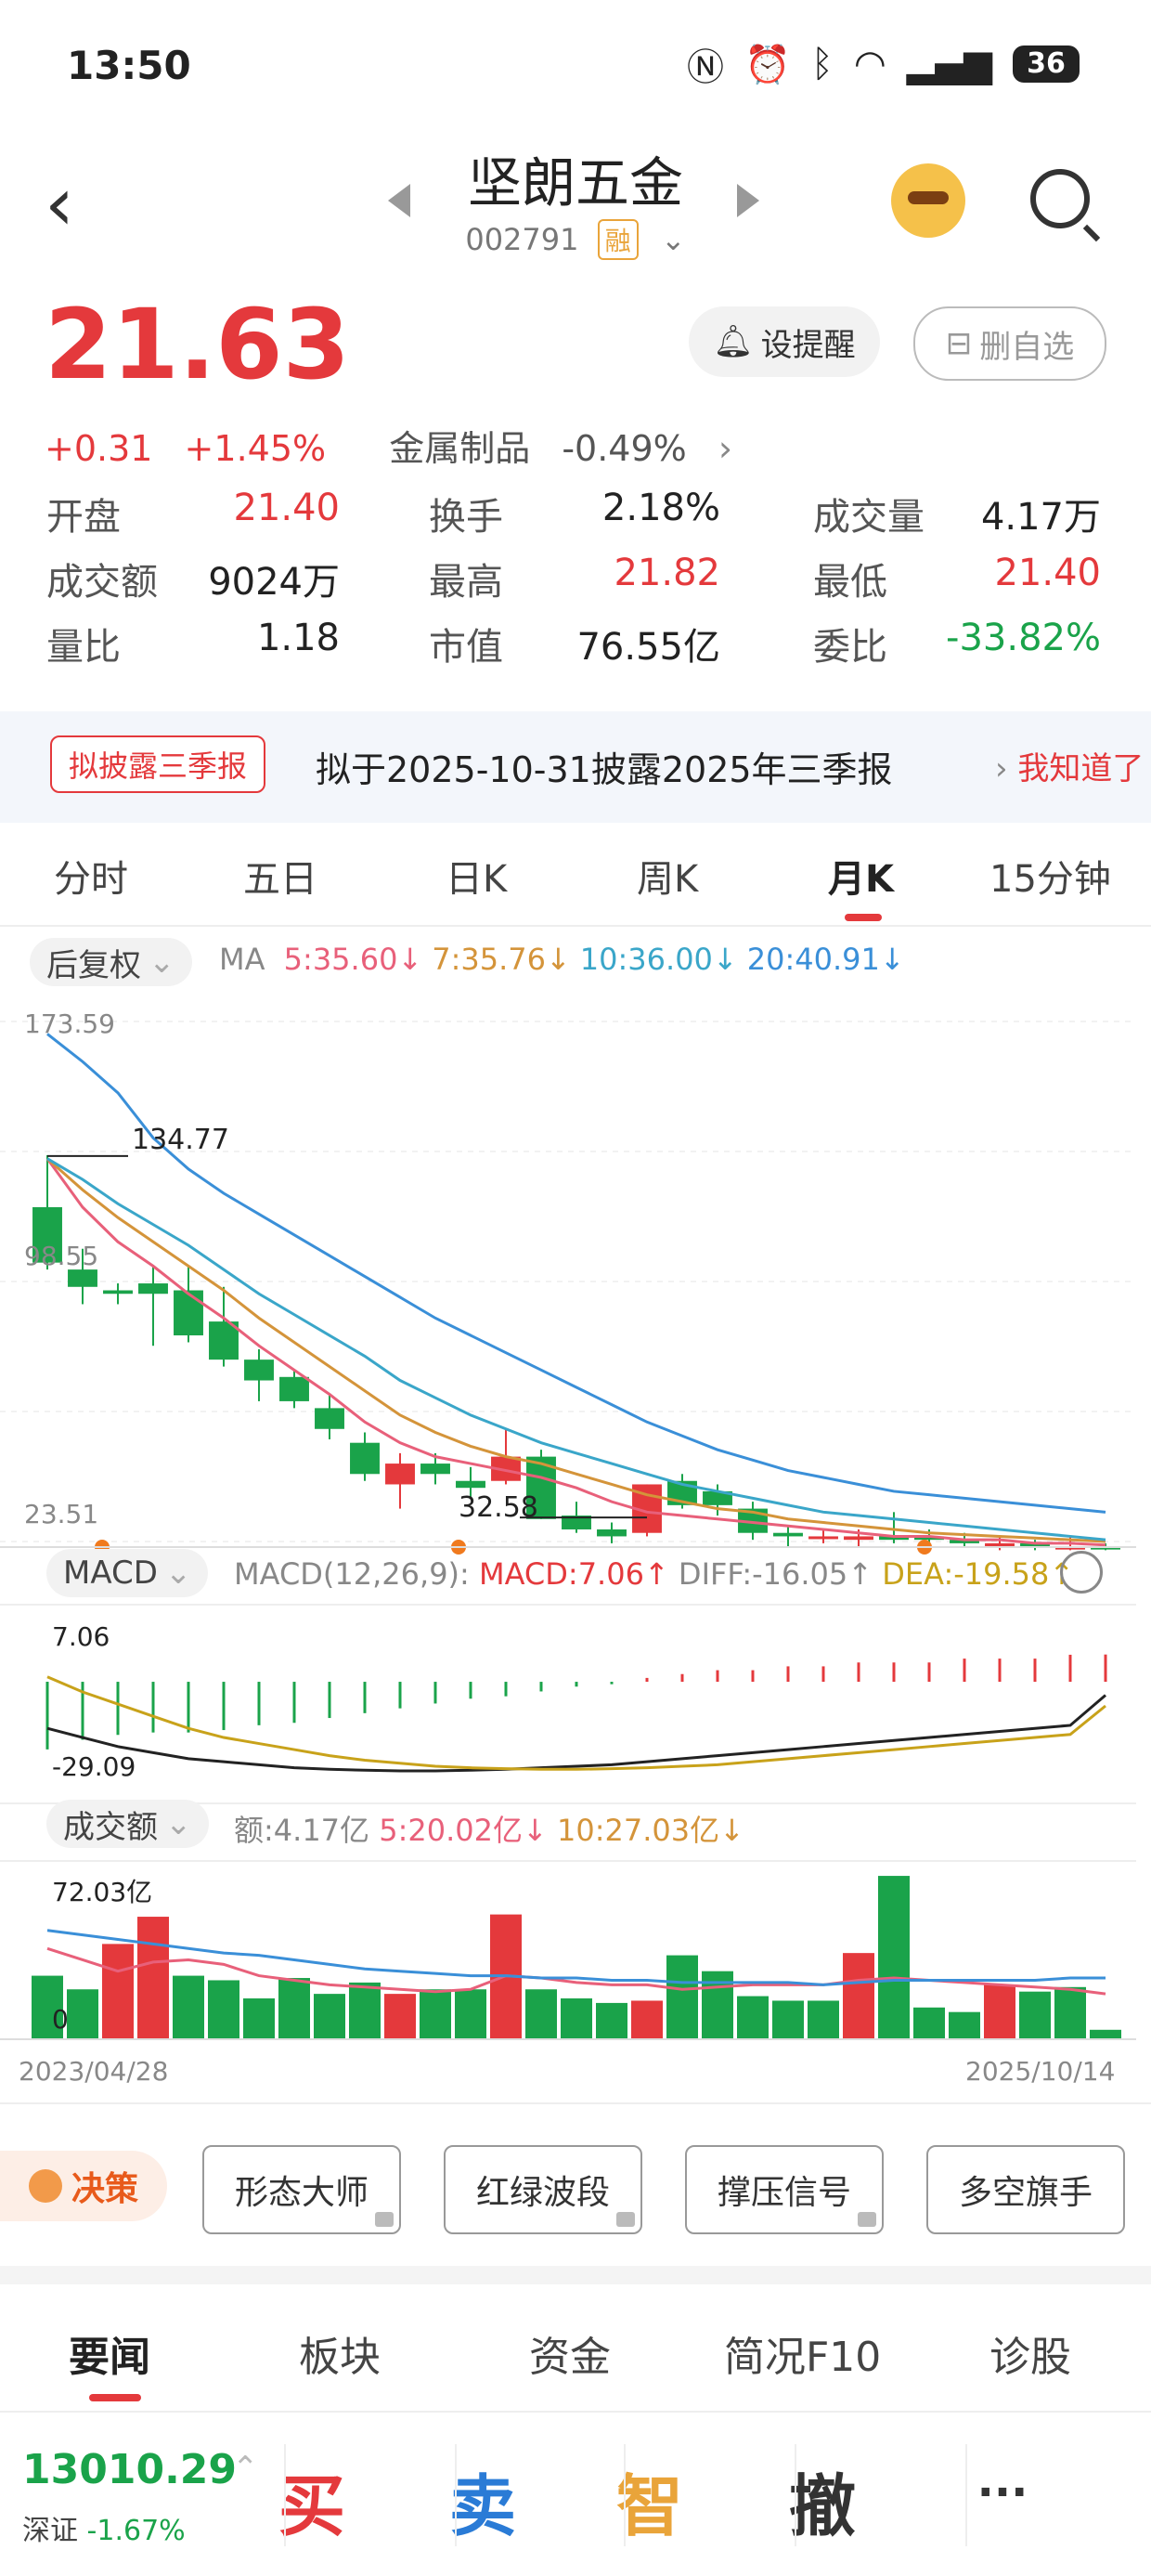  I want to click on action-button-0: 买, so click(312, 2500).